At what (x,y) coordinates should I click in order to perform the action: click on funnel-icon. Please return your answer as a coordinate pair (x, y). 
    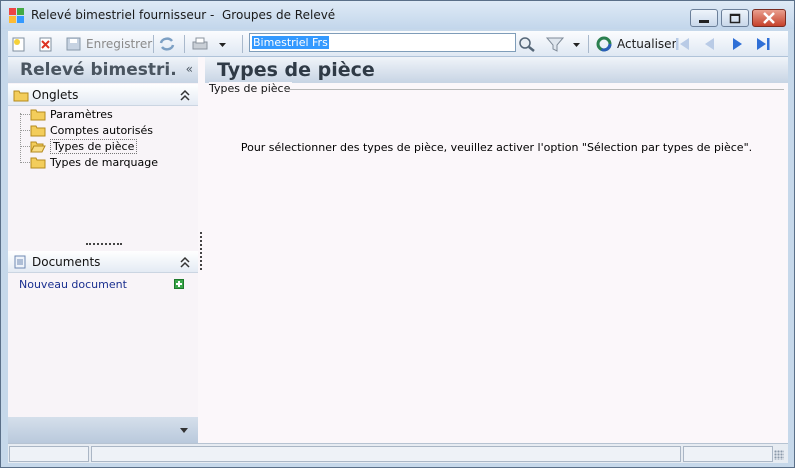
    Looking at the image, I should click on (555, 44).